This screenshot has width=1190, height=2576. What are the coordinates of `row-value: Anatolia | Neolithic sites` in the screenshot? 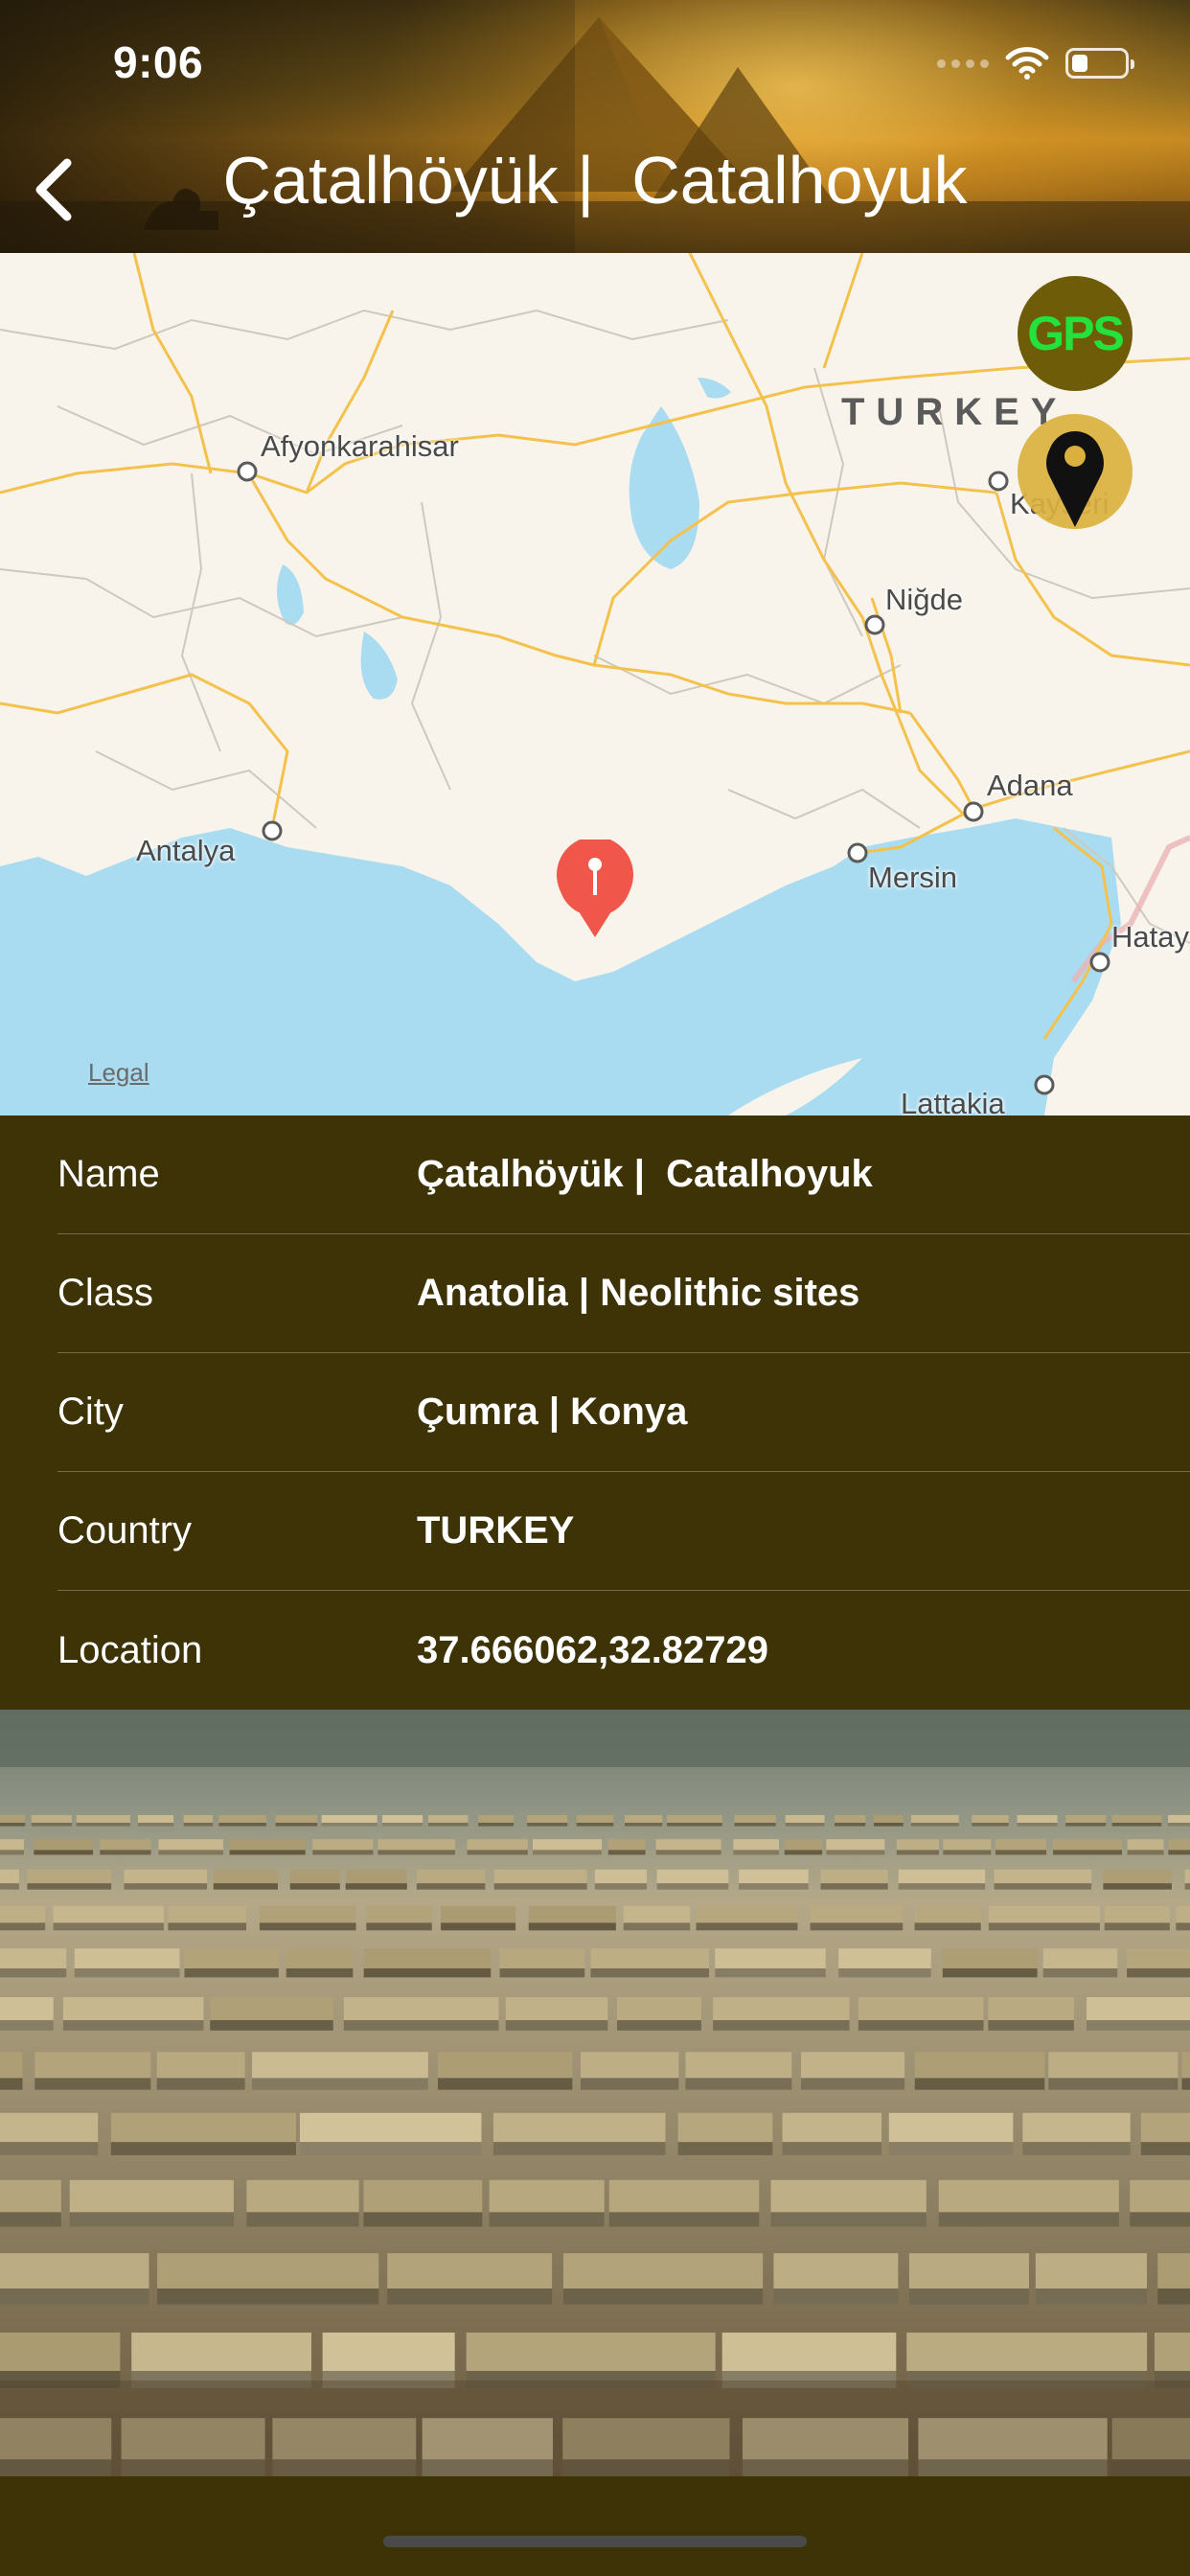 It's located at (638, 1293).